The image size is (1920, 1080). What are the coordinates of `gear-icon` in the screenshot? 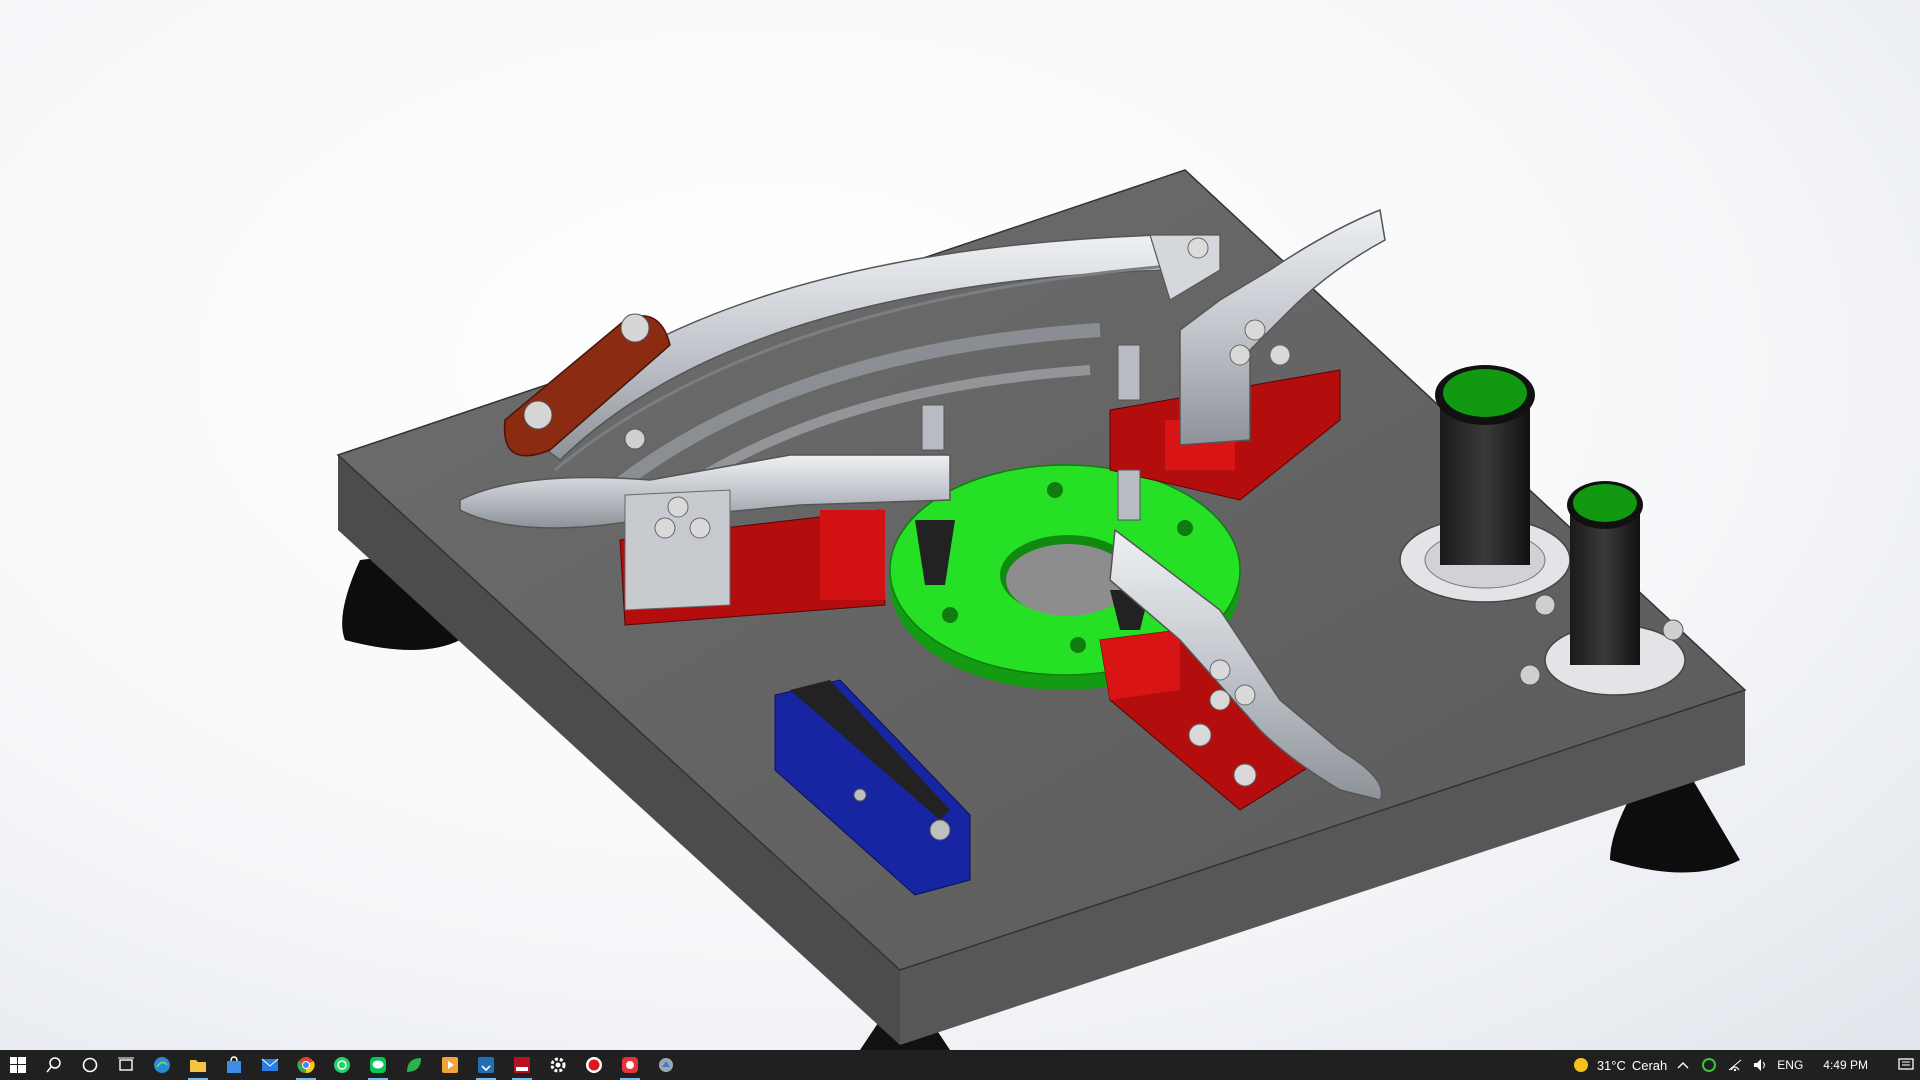 It's located at (558, 1065).